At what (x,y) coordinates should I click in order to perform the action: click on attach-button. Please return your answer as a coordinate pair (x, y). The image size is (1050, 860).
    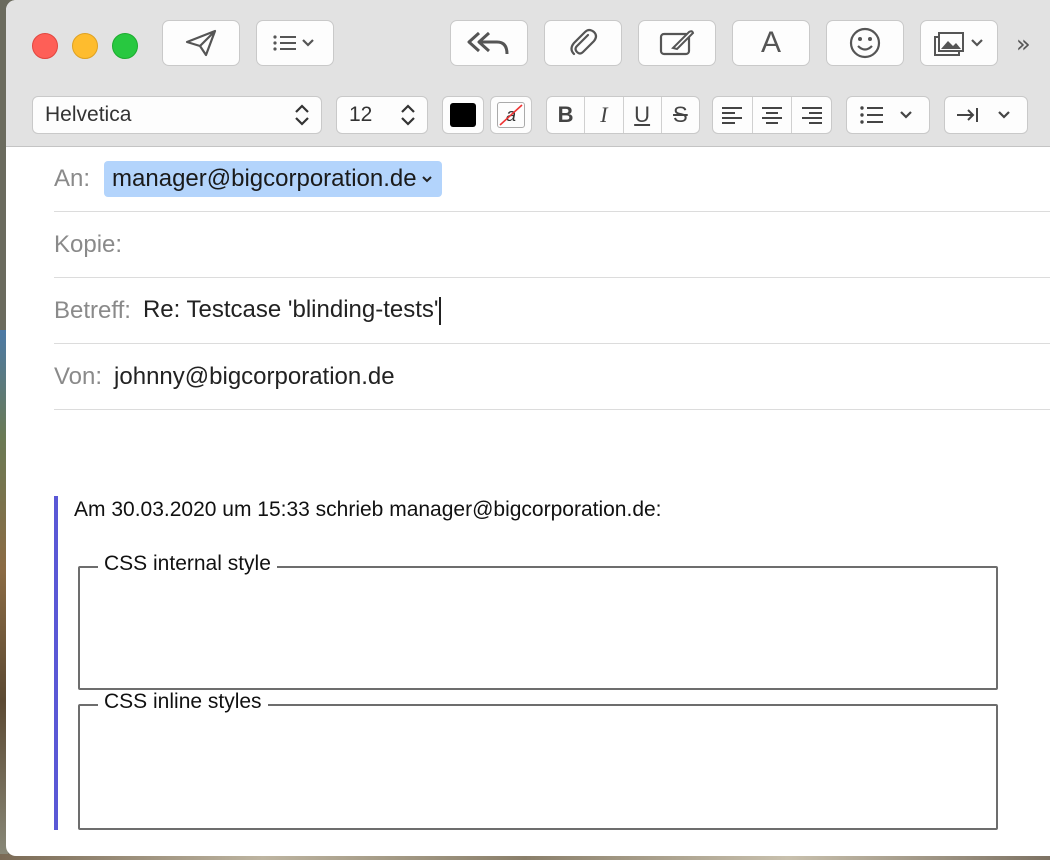
    Looking at the image, I should click on (583, 43).